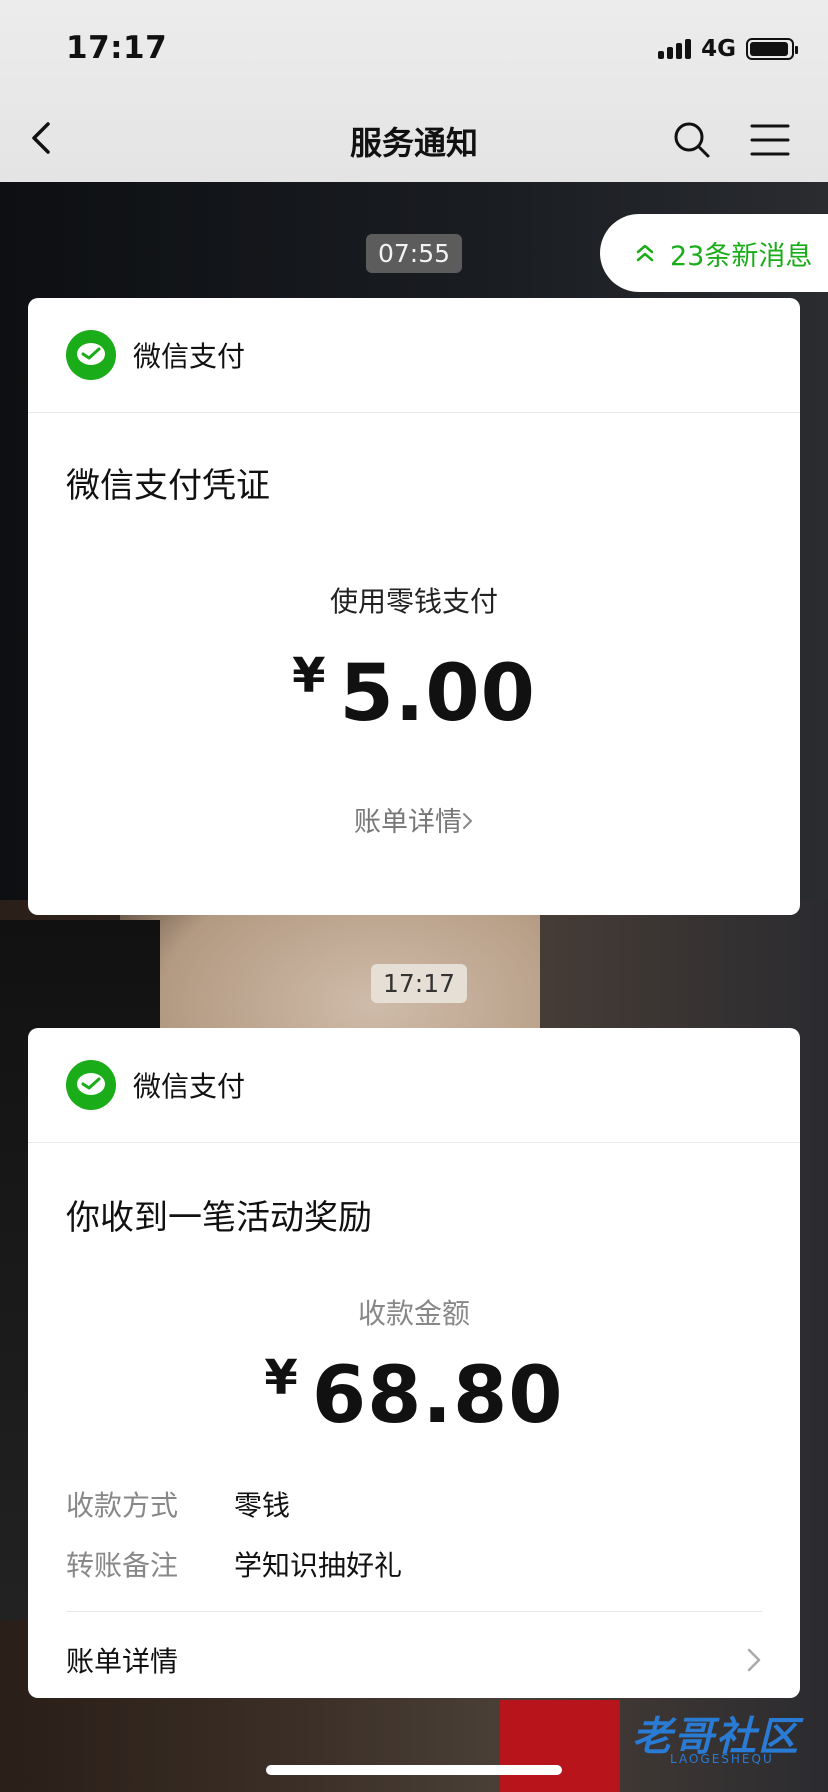 Image resolution: width=828 pixels, height=1792 pixels. What do you see at coordinates (414, 1611) in the screenshot?
I see `divider` at bounding box center [414, 1611].